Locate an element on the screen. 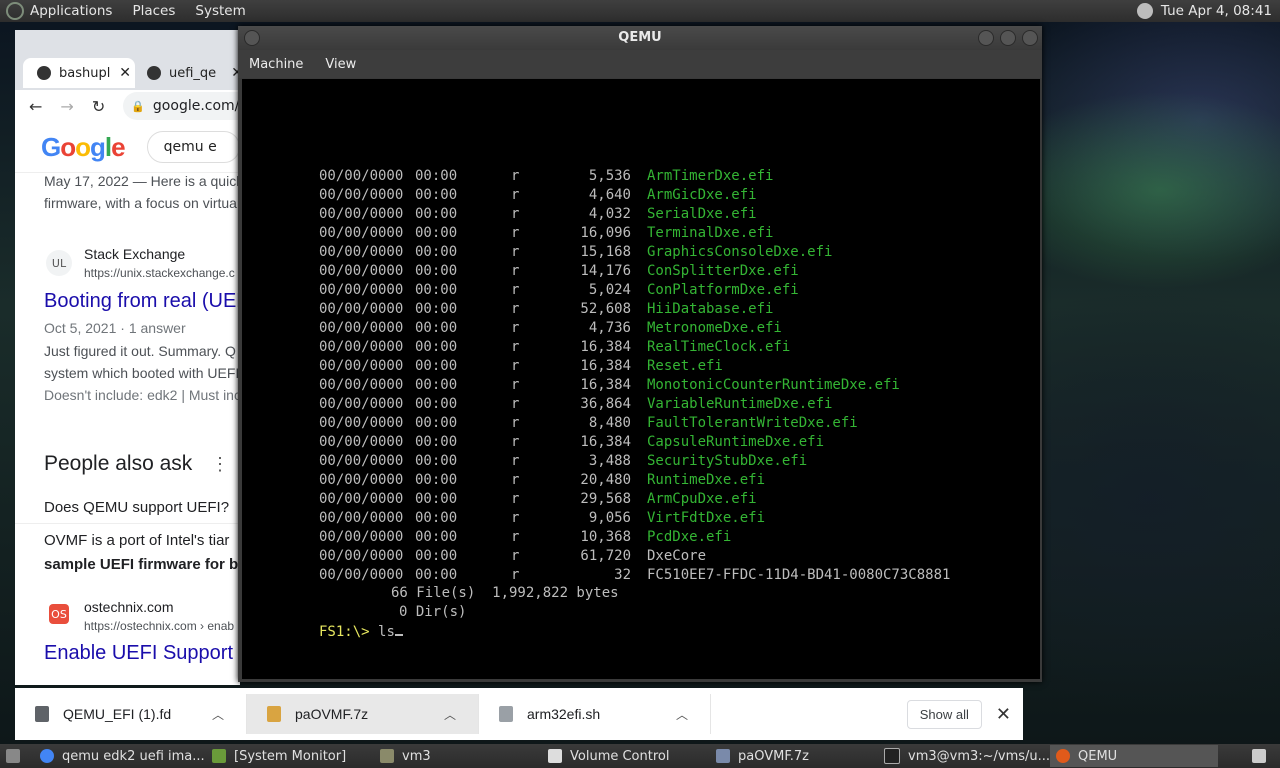 This screenshot has height=768, width=1280. file-name: SecurityStubDxe.efi is located at coordinates (727, 461).